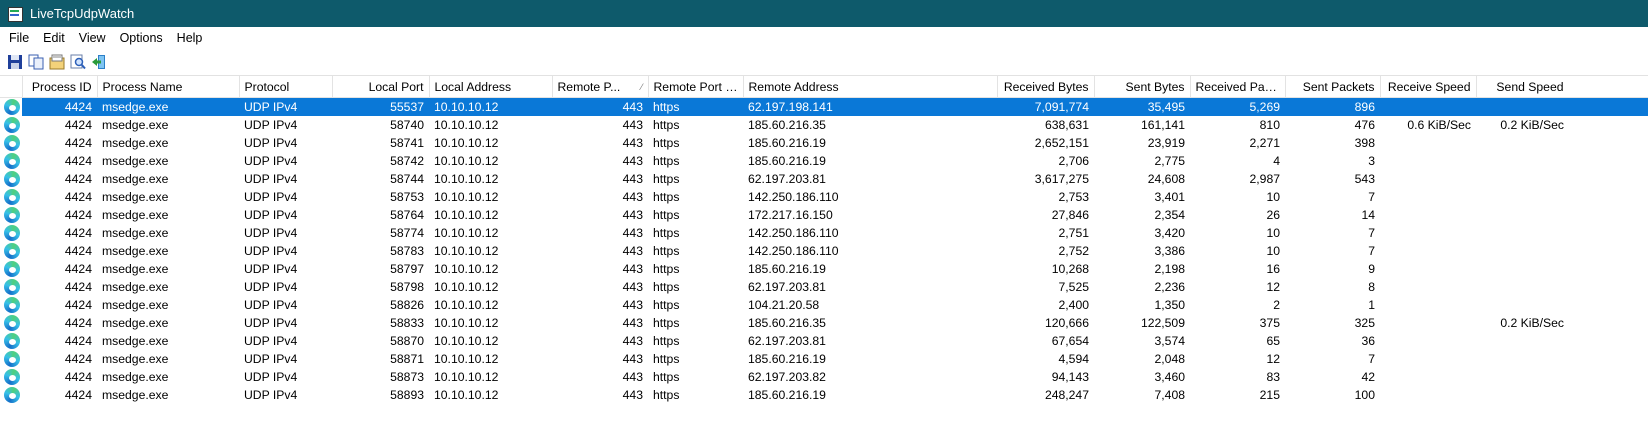 The width and height of the screenshot is (1648, 430). Describe the element at coordinates (784, 305) in the screenshot. I see `remote-address-cell: 104.21.20.58` at that location.